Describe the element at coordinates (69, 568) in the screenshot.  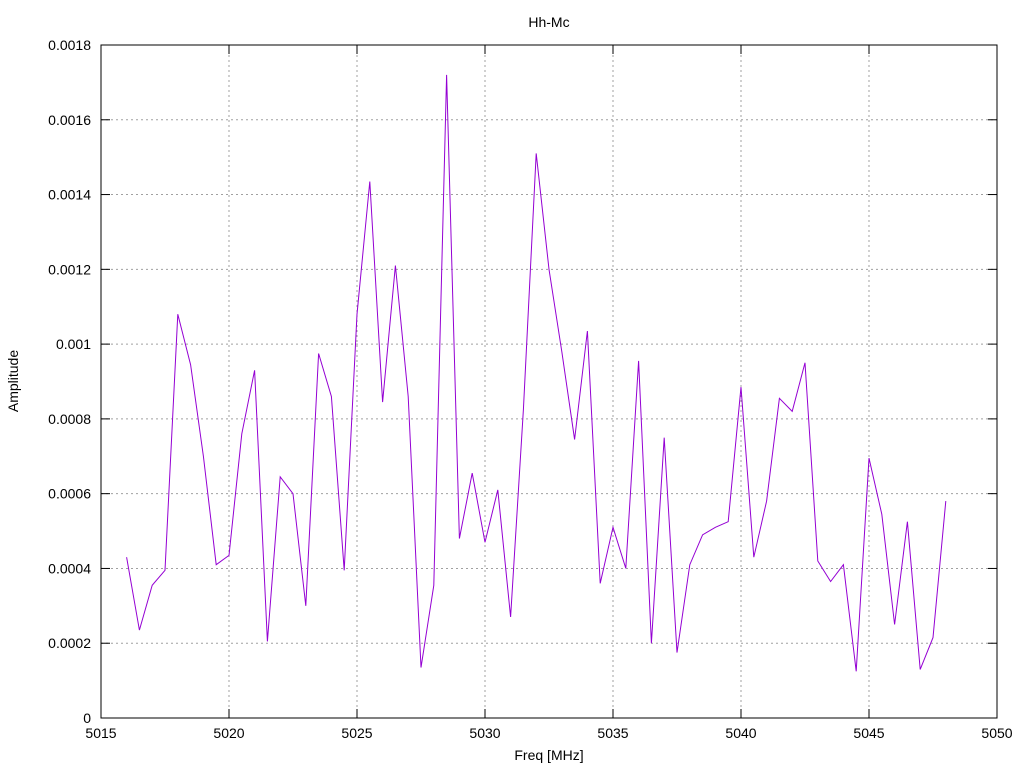
I see `y-tick-label: 0.0004` at that location.